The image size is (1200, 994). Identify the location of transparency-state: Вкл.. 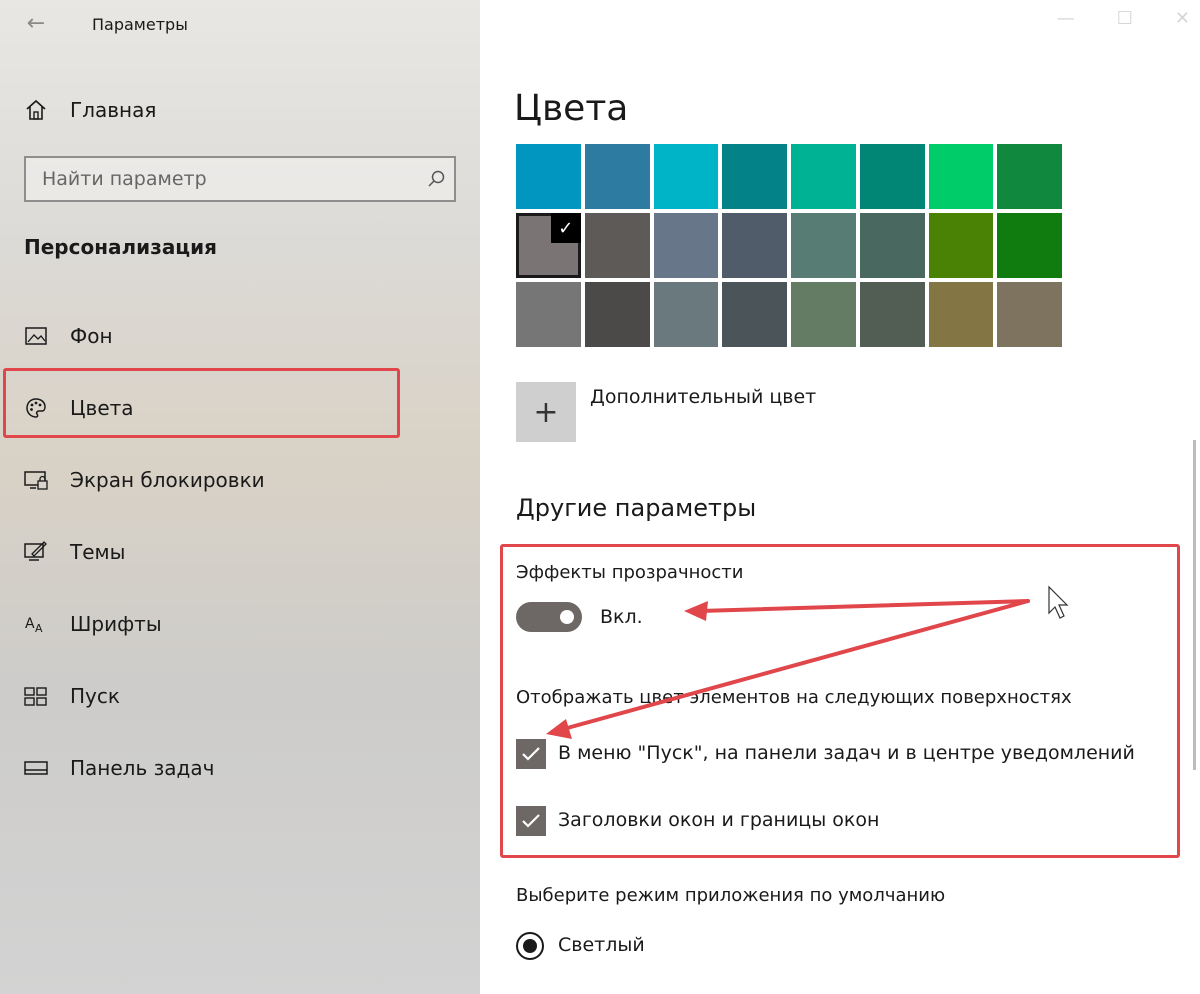
(621, 617).